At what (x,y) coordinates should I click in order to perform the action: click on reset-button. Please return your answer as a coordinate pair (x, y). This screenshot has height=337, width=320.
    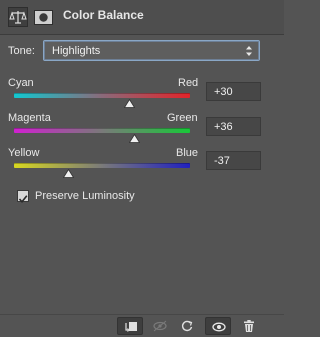
    Looking at the image, I should click on (187, 326).